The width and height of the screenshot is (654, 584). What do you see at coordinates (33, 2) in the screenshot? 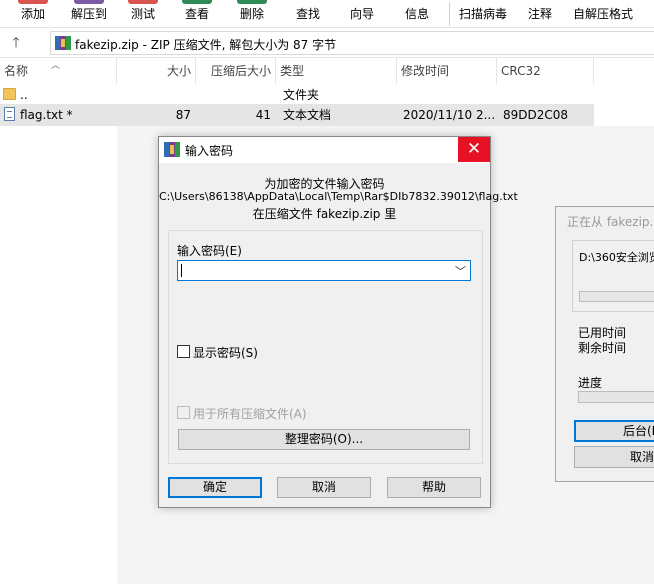
I see `add-icon` at bounding box center [33, 2].